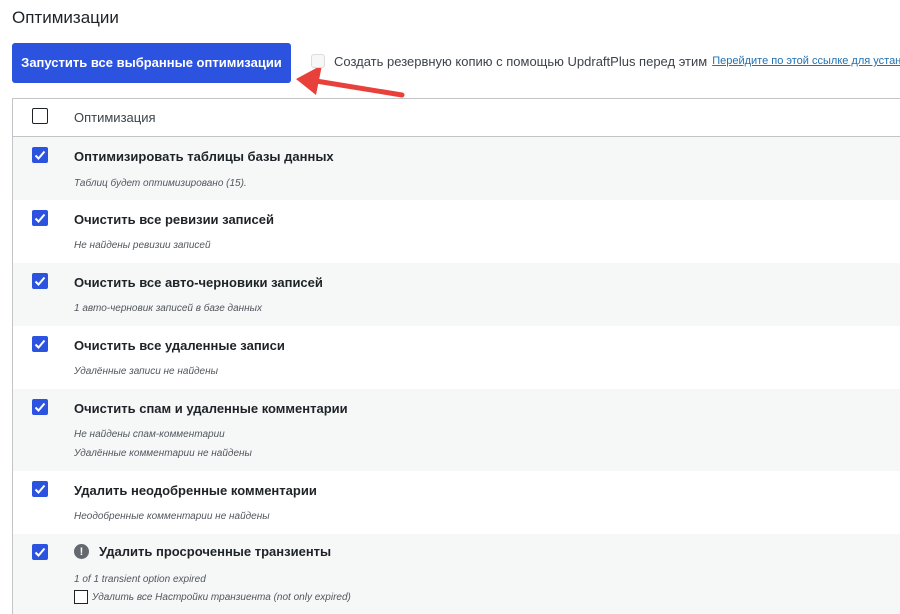 Image resolution: width=900 pixels, height=614 pixels. What do you see at coordinates (151, 63) in the screenshot?
I see `run-all-optimizations-button: Запустить все выбранные оптимизации` at bounding box center [151, 63].